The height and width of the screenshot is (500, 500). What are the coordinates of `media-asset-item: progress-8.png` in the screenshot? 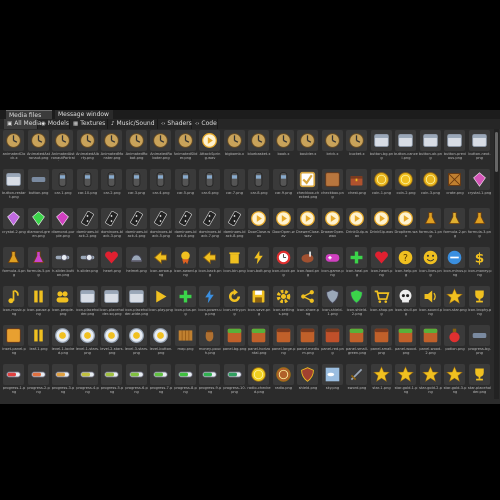 It's located at (186, 381).